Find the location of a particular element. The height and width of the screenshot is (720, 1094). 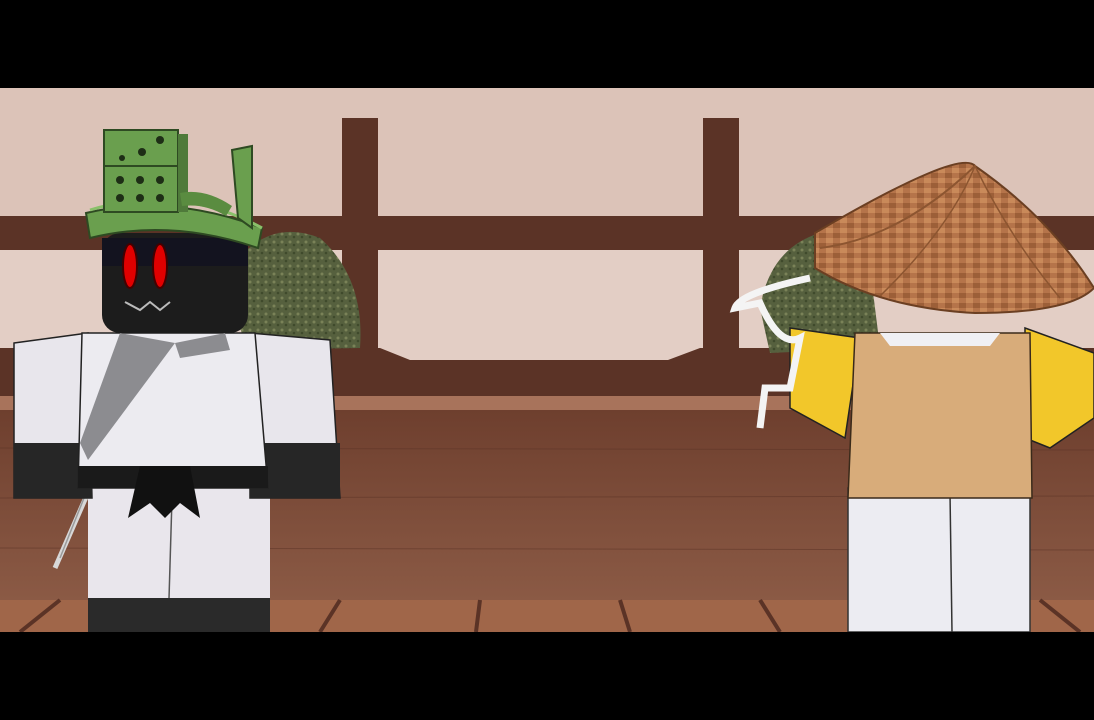

farmer-legs is located at coordinates (939, 559).